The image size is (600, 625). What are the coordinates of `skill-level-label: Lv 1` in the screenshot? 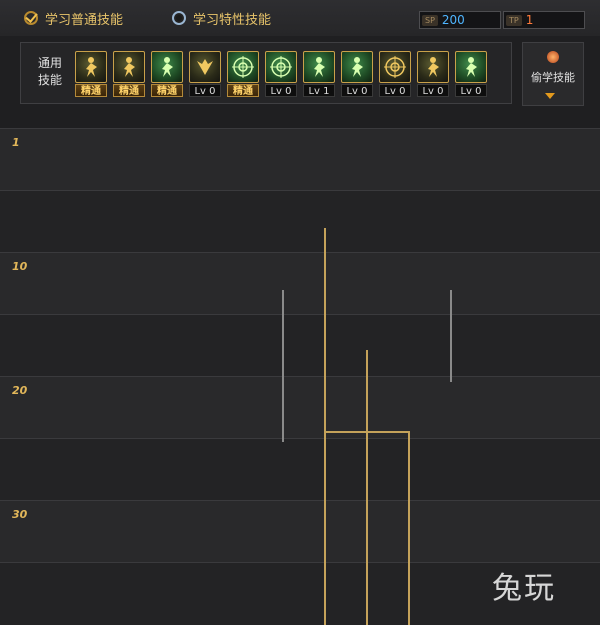 It's located at (319, 90).